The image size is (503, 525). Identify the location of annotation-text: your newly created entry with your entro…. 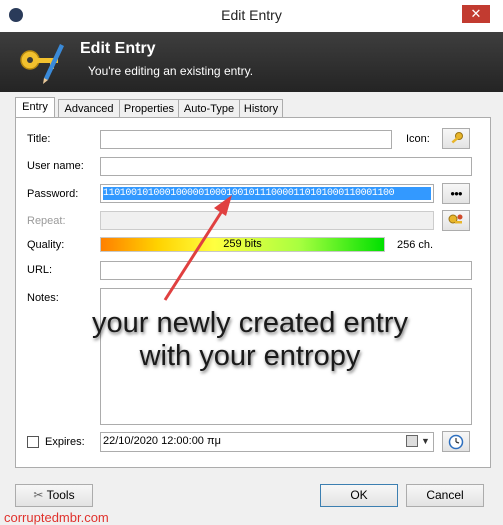
(250, 340).